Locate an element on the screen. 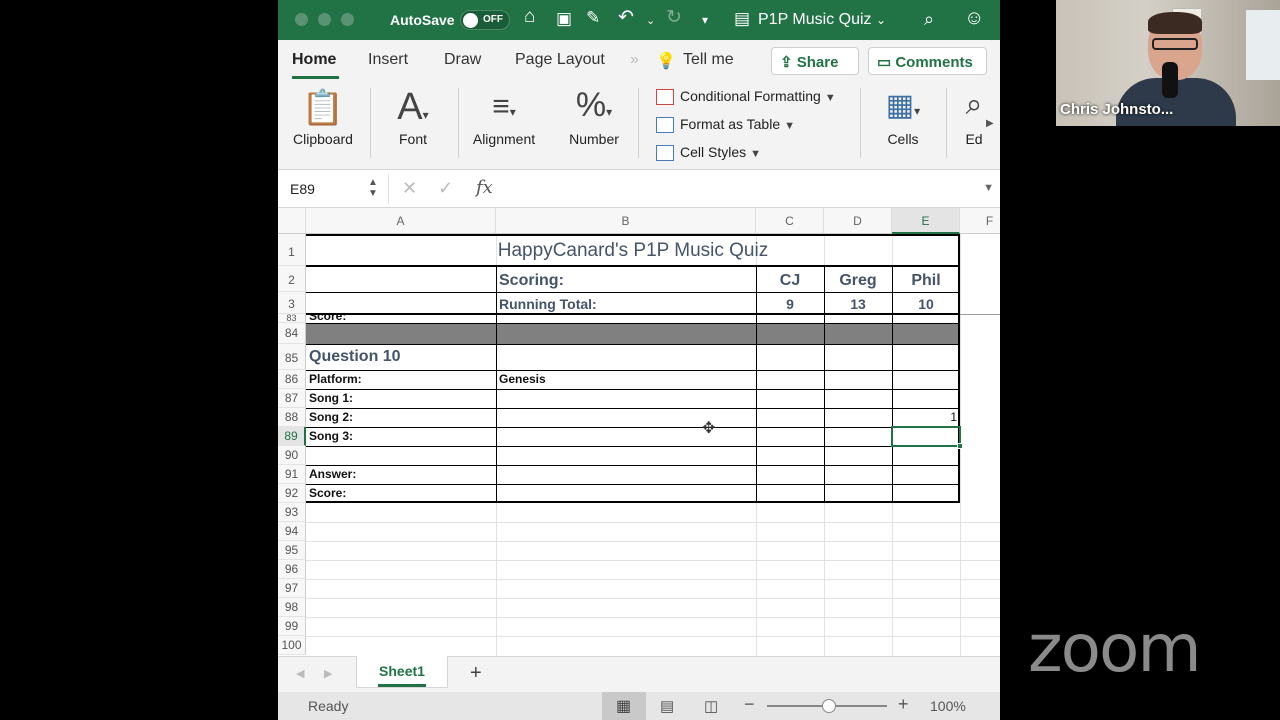 This screenshot has height=720, width=1280. running-total-greg: 13 is located at coordinates (858, 304).